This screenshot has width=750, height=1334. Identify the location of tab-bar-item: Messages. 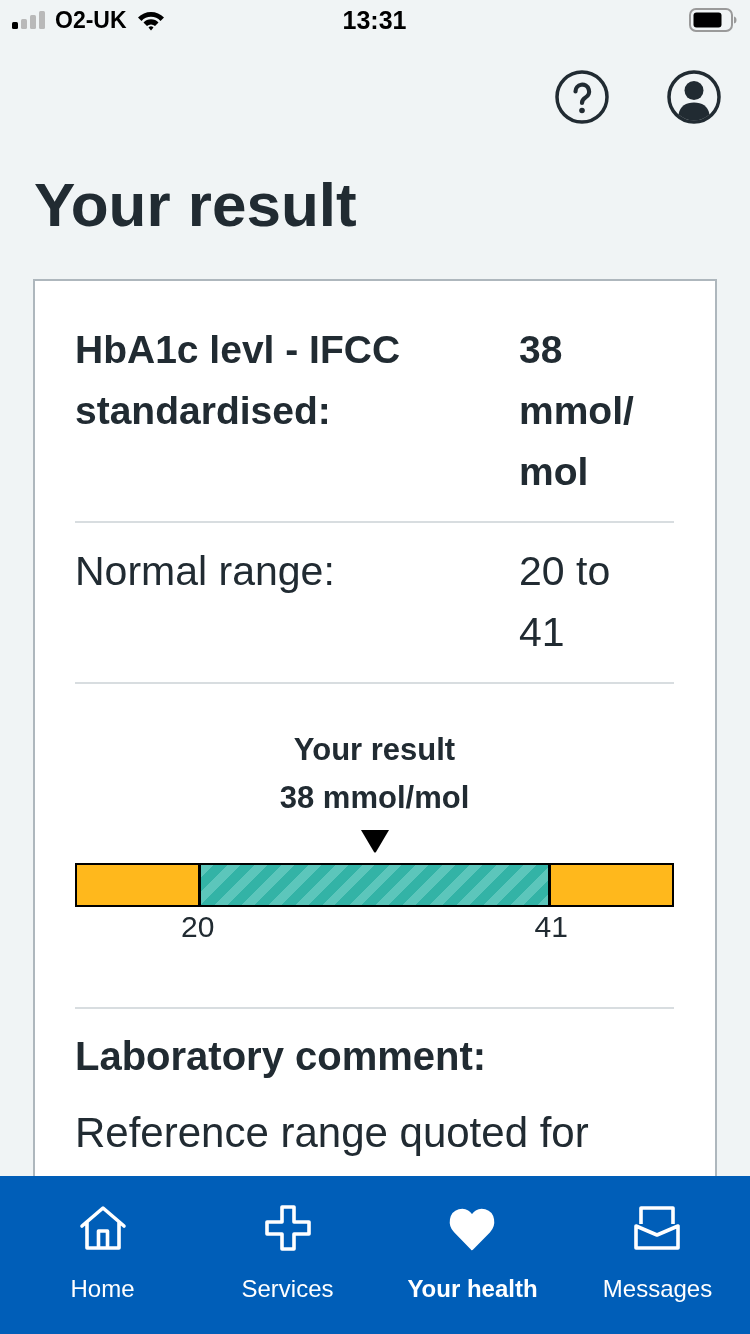
(657, 1254).